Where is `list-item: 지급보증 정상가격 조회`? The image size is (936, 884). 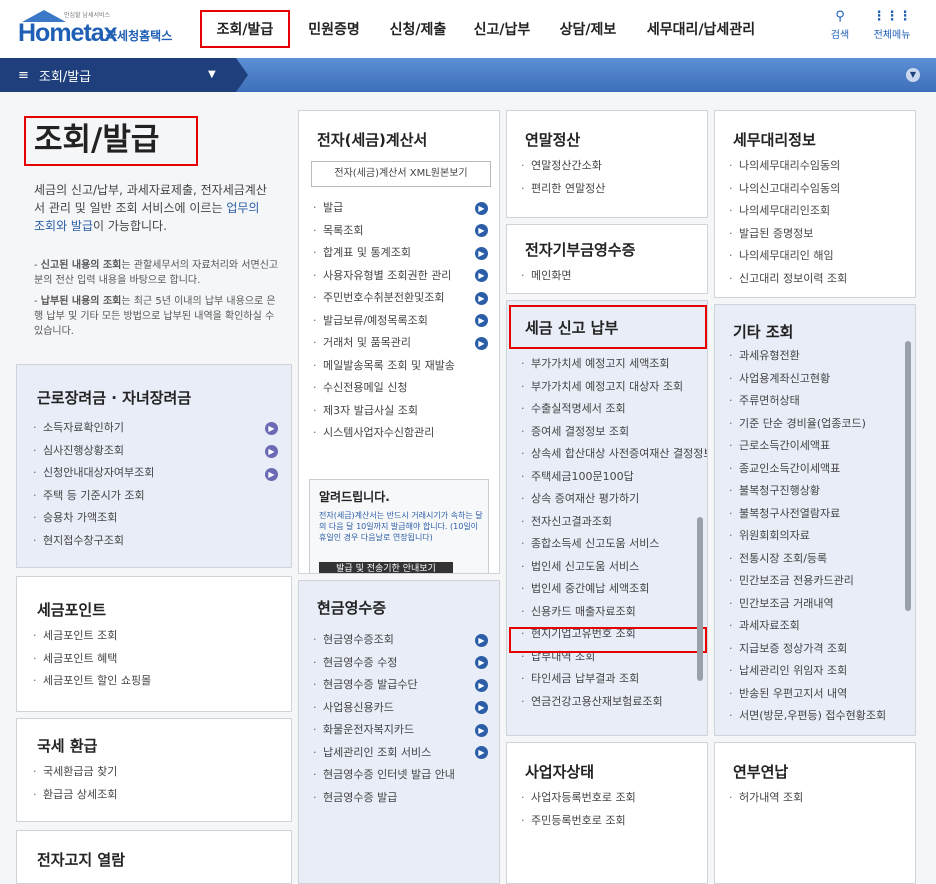 list-item: 지급보증 정상가격 조회 is located at coordinates (807, 649).